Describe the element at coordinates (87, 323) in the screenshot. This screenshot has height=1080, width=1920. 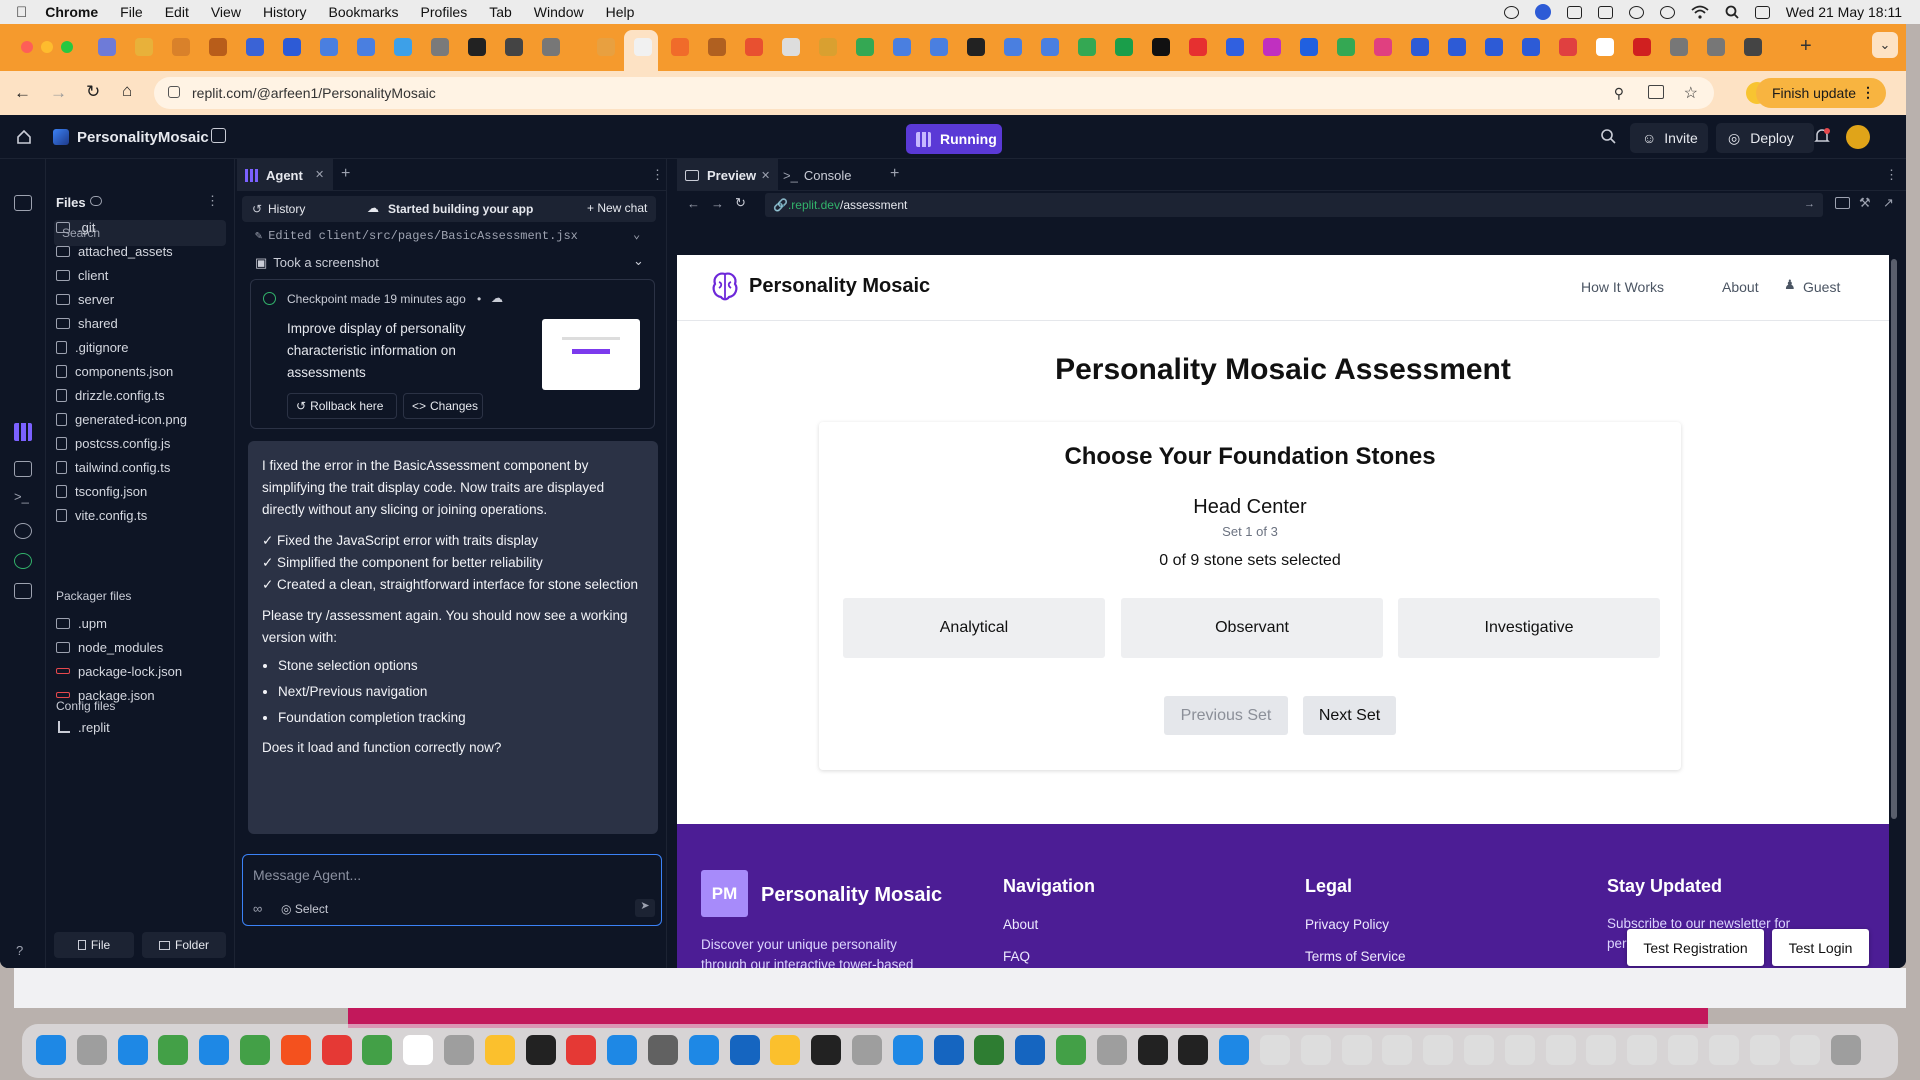
I see `file-item: shared` at that location.